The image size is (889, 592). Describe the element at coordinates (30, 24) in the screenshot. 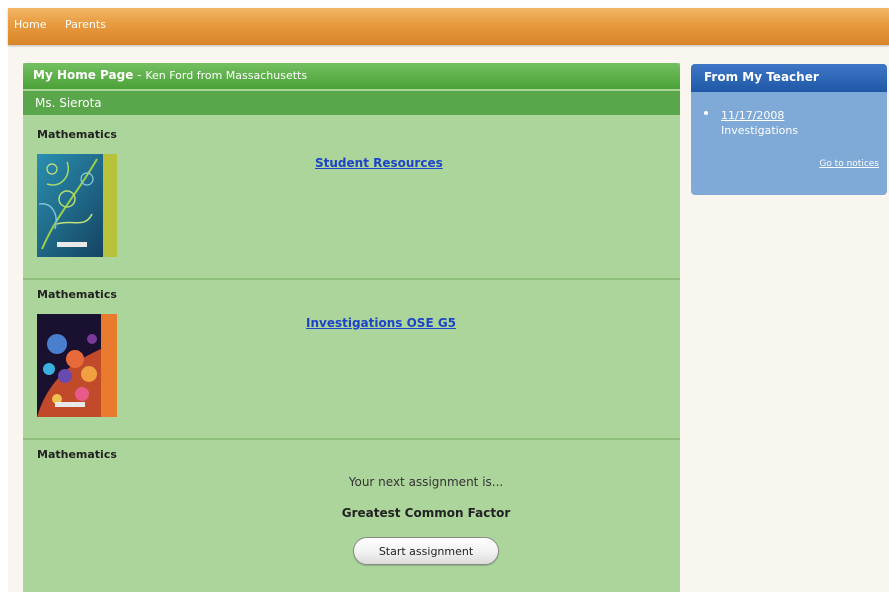

I see `nav-home-link: Home` at that location.